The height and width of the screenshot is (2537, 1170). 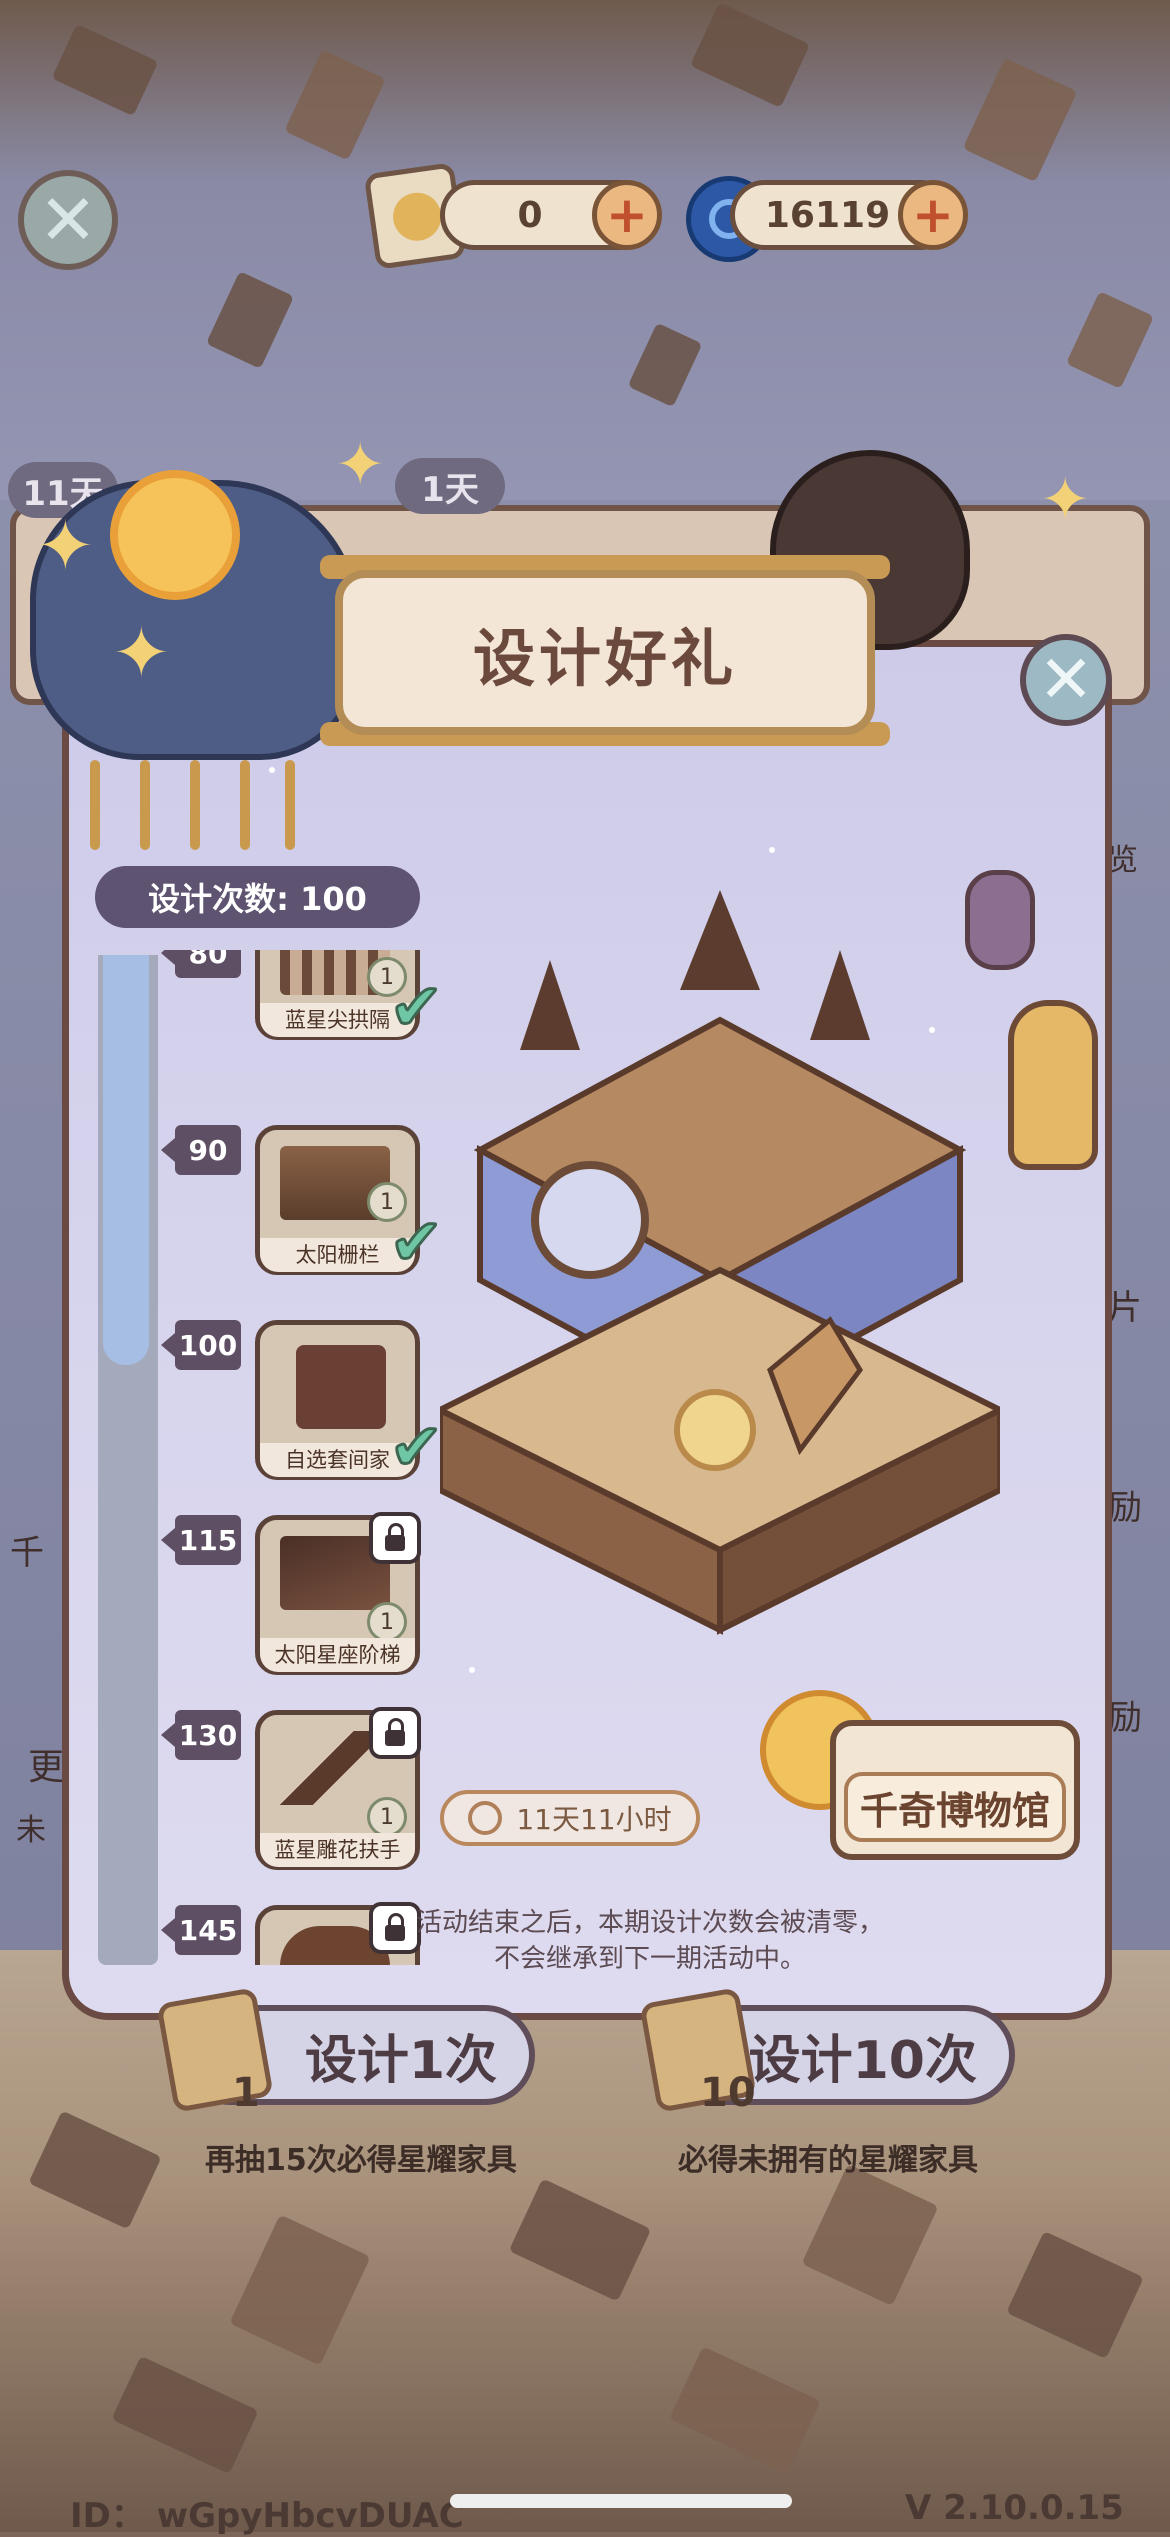 What do you see at coordinates (417, 216) in the screenshot?
I see `sun-emblem-icon` at bounding box center [417, 216].